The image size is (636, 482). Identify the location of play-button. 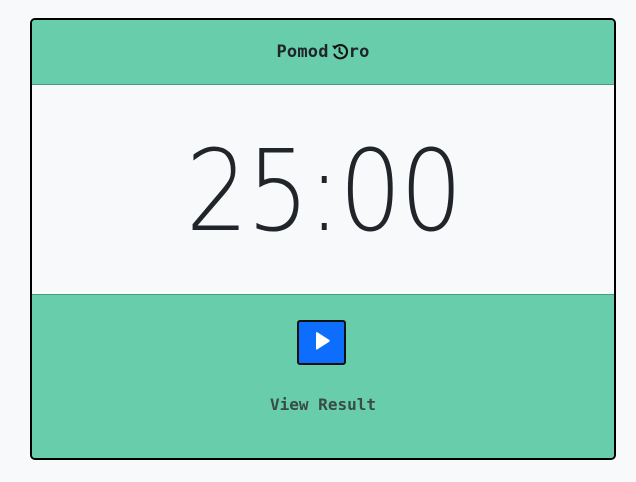
(321, 342).